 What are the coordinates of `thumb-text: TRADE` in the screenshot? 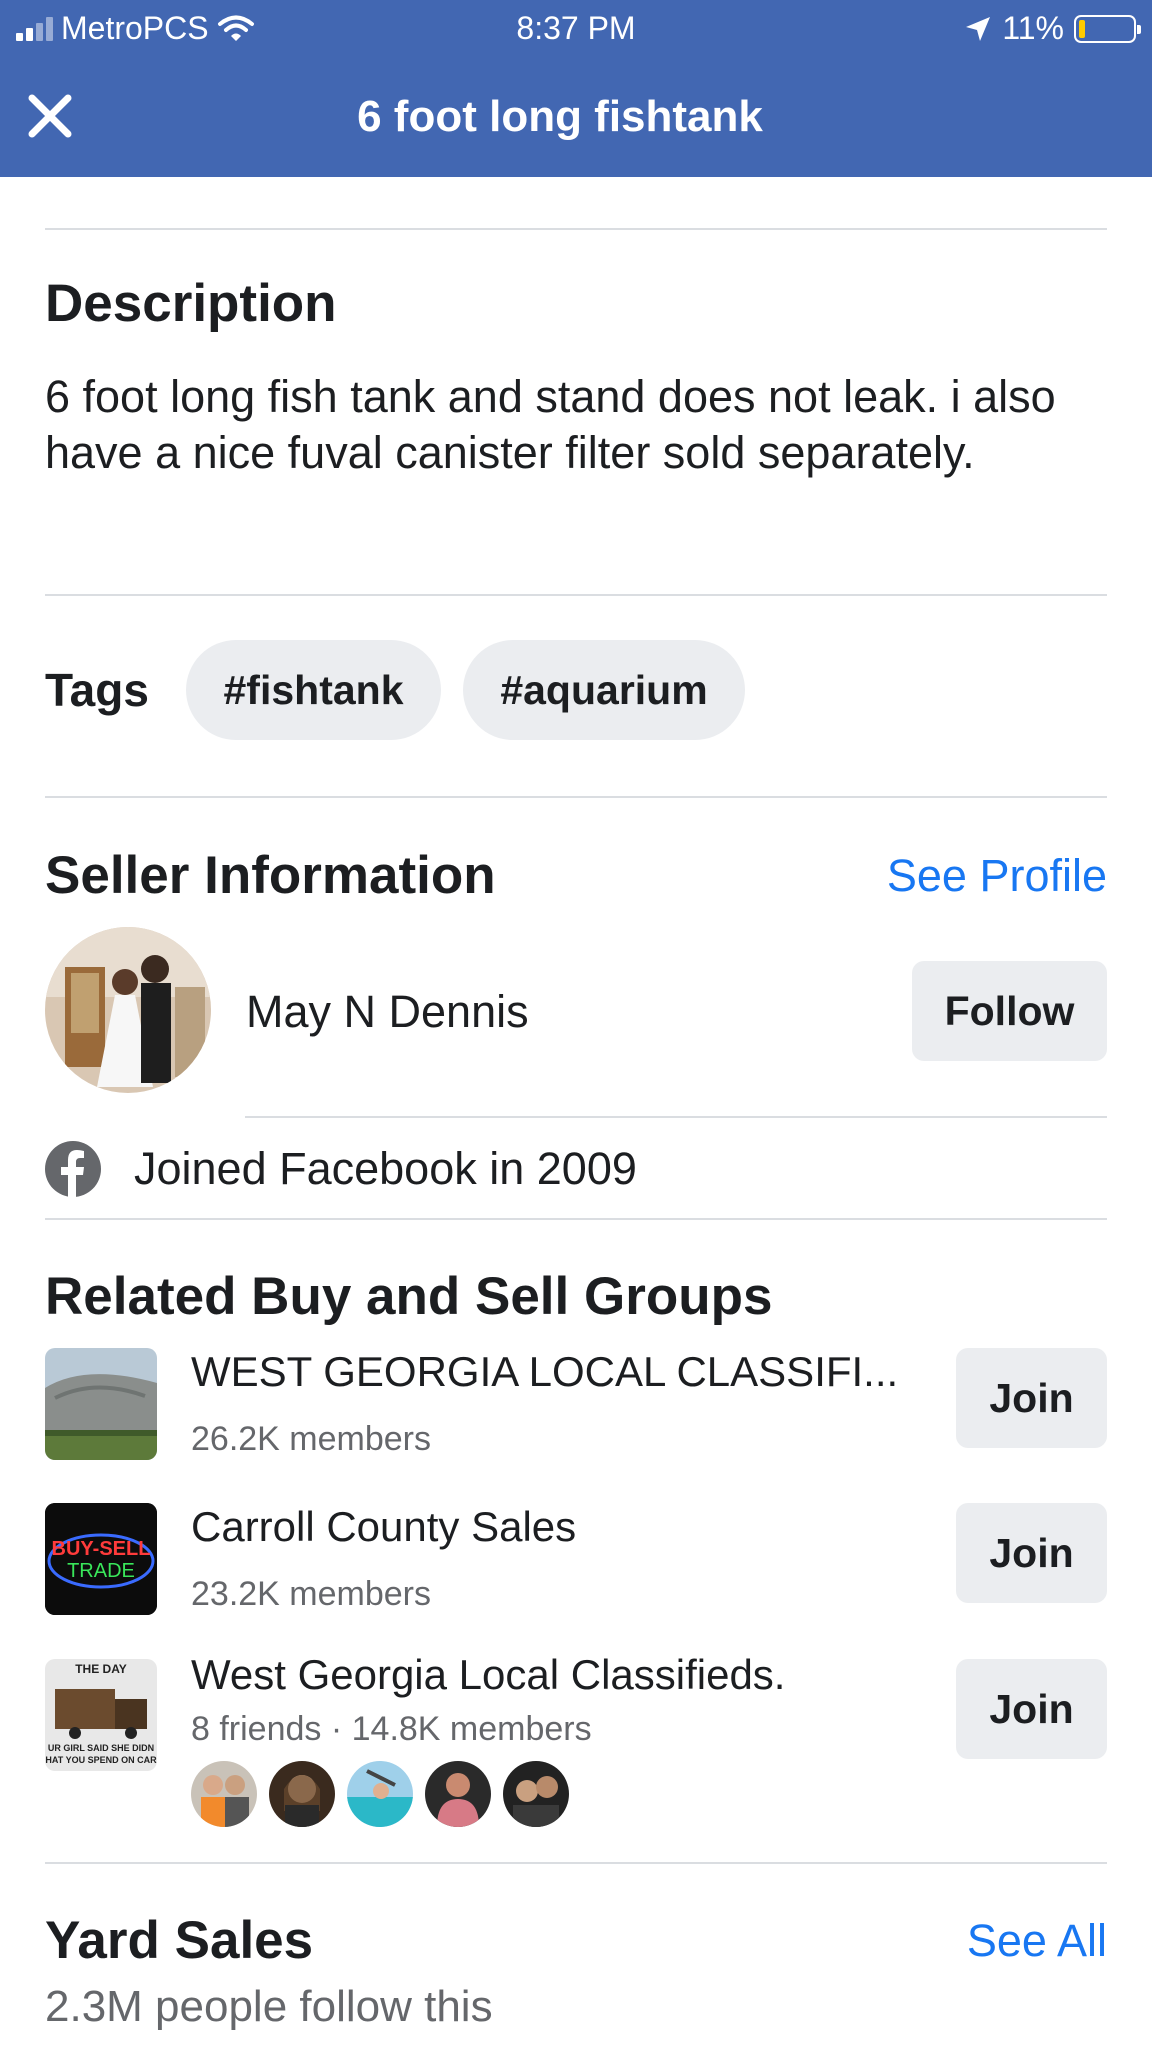 It's located at (101, 1571).